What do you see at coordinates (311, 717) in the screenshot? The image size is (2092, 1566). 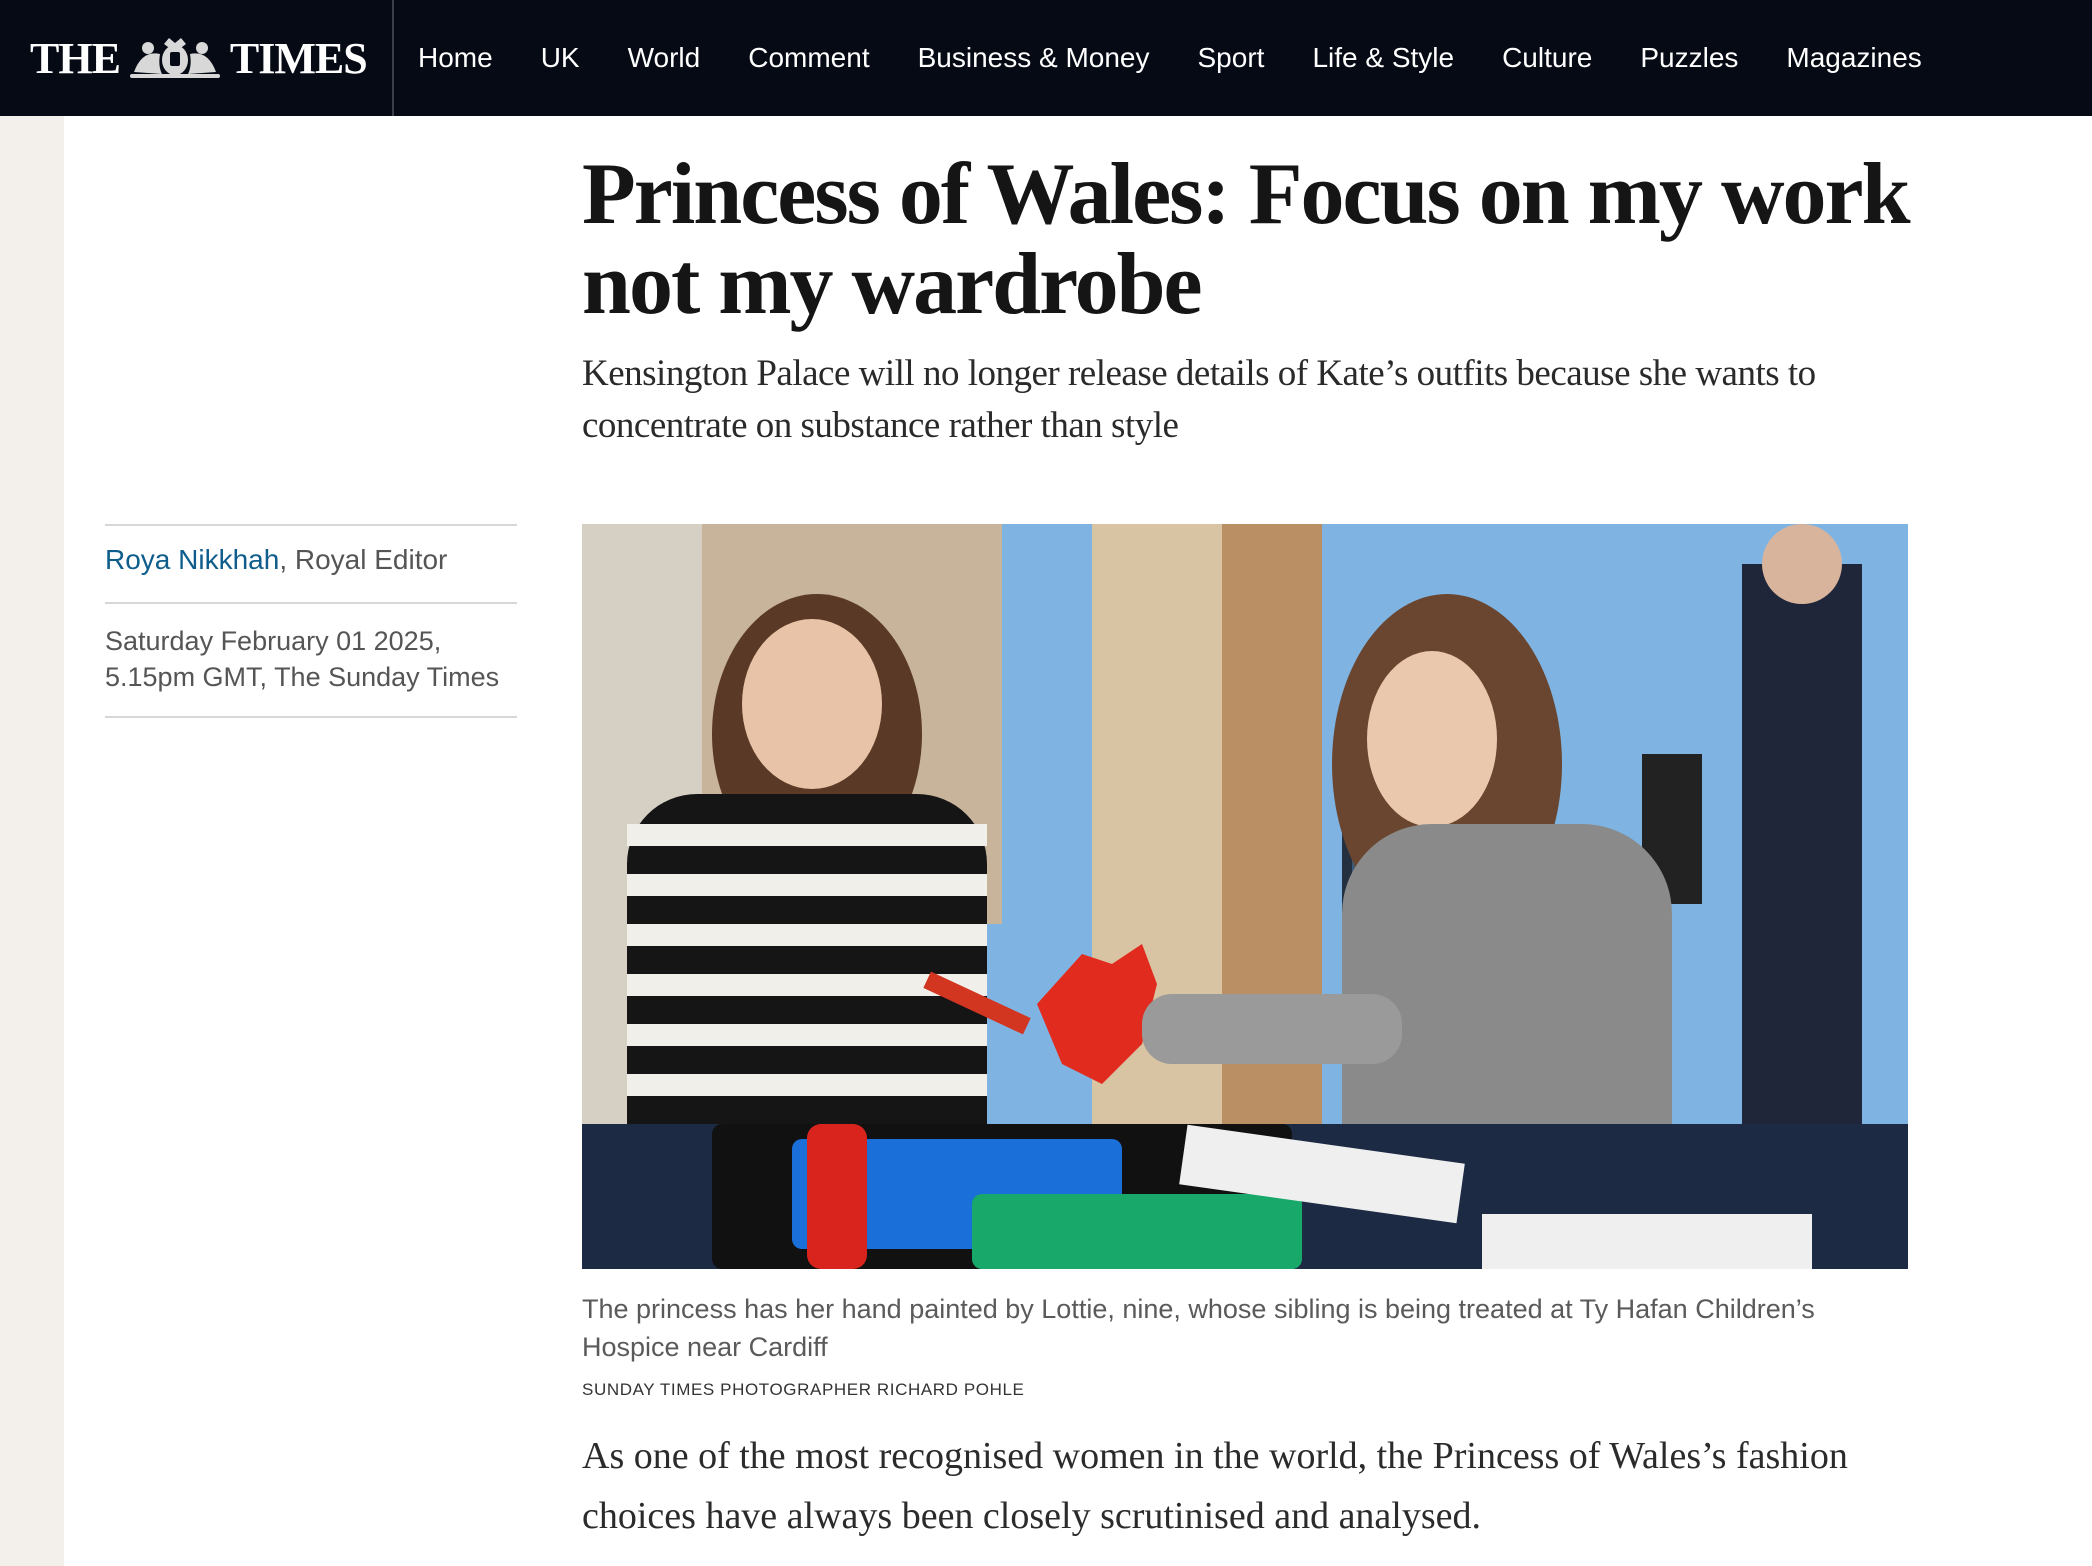 I see `byline-divider-bottom` at bounding box center [311, 717].